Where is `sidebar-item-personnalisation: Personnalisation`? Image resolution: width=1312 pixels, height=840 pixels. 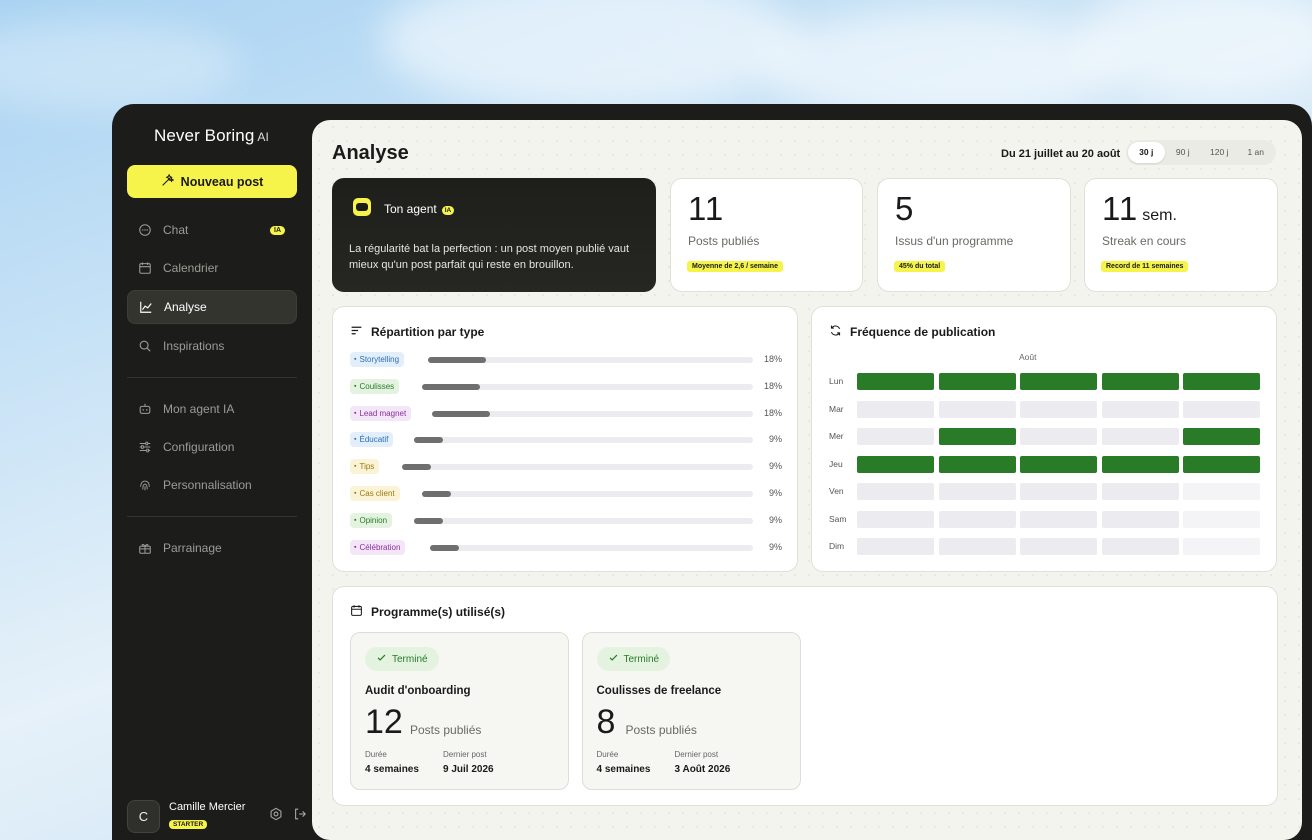 sidebar-item-personnalisation: Personnalisation is located at coordinates (212, 485).